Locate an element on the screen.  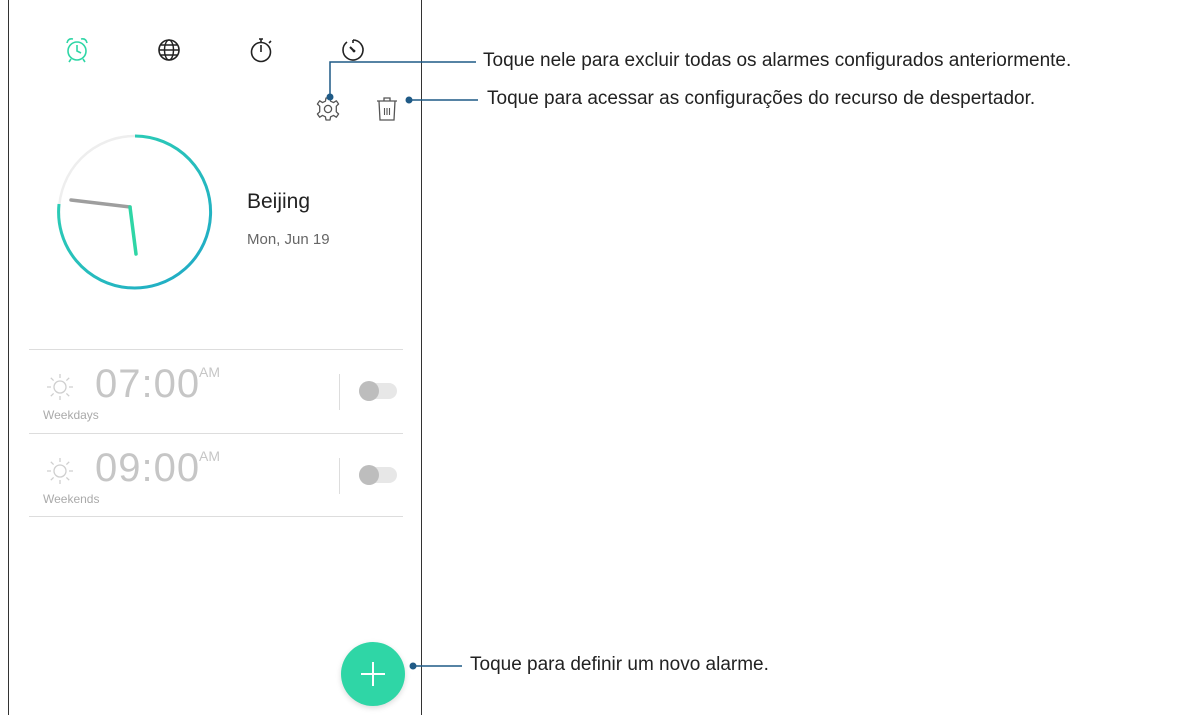
globe-icon is located at coordinates (169, 50).